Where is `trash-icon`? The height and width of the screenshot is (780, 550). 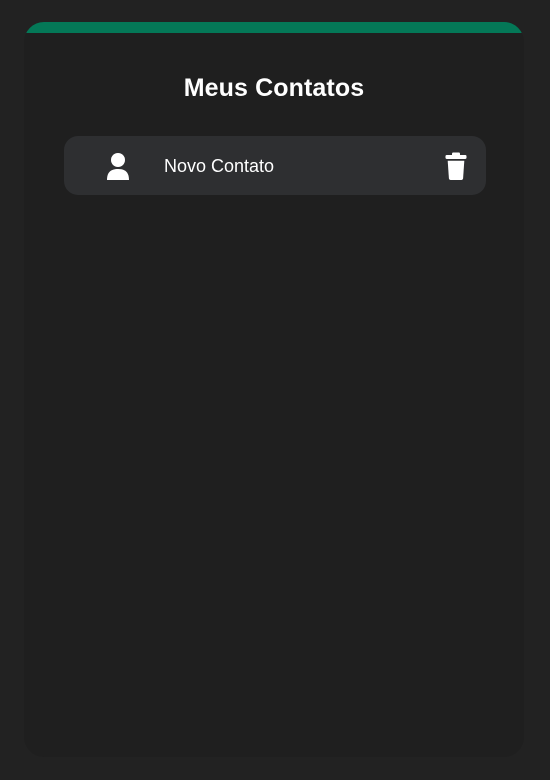 trash-icon is located at coordinates (456, 166).